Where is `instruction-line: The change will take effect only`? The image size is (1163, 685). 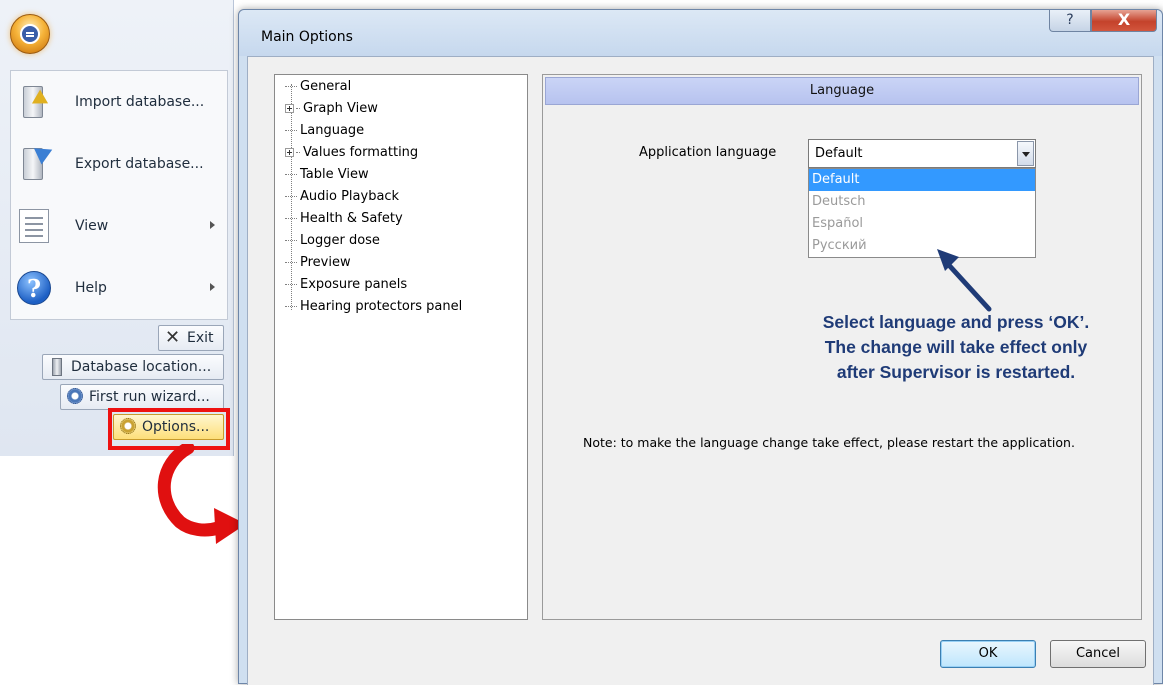 instruction-line: The change will take effect only is located at coordinates (956, 347).